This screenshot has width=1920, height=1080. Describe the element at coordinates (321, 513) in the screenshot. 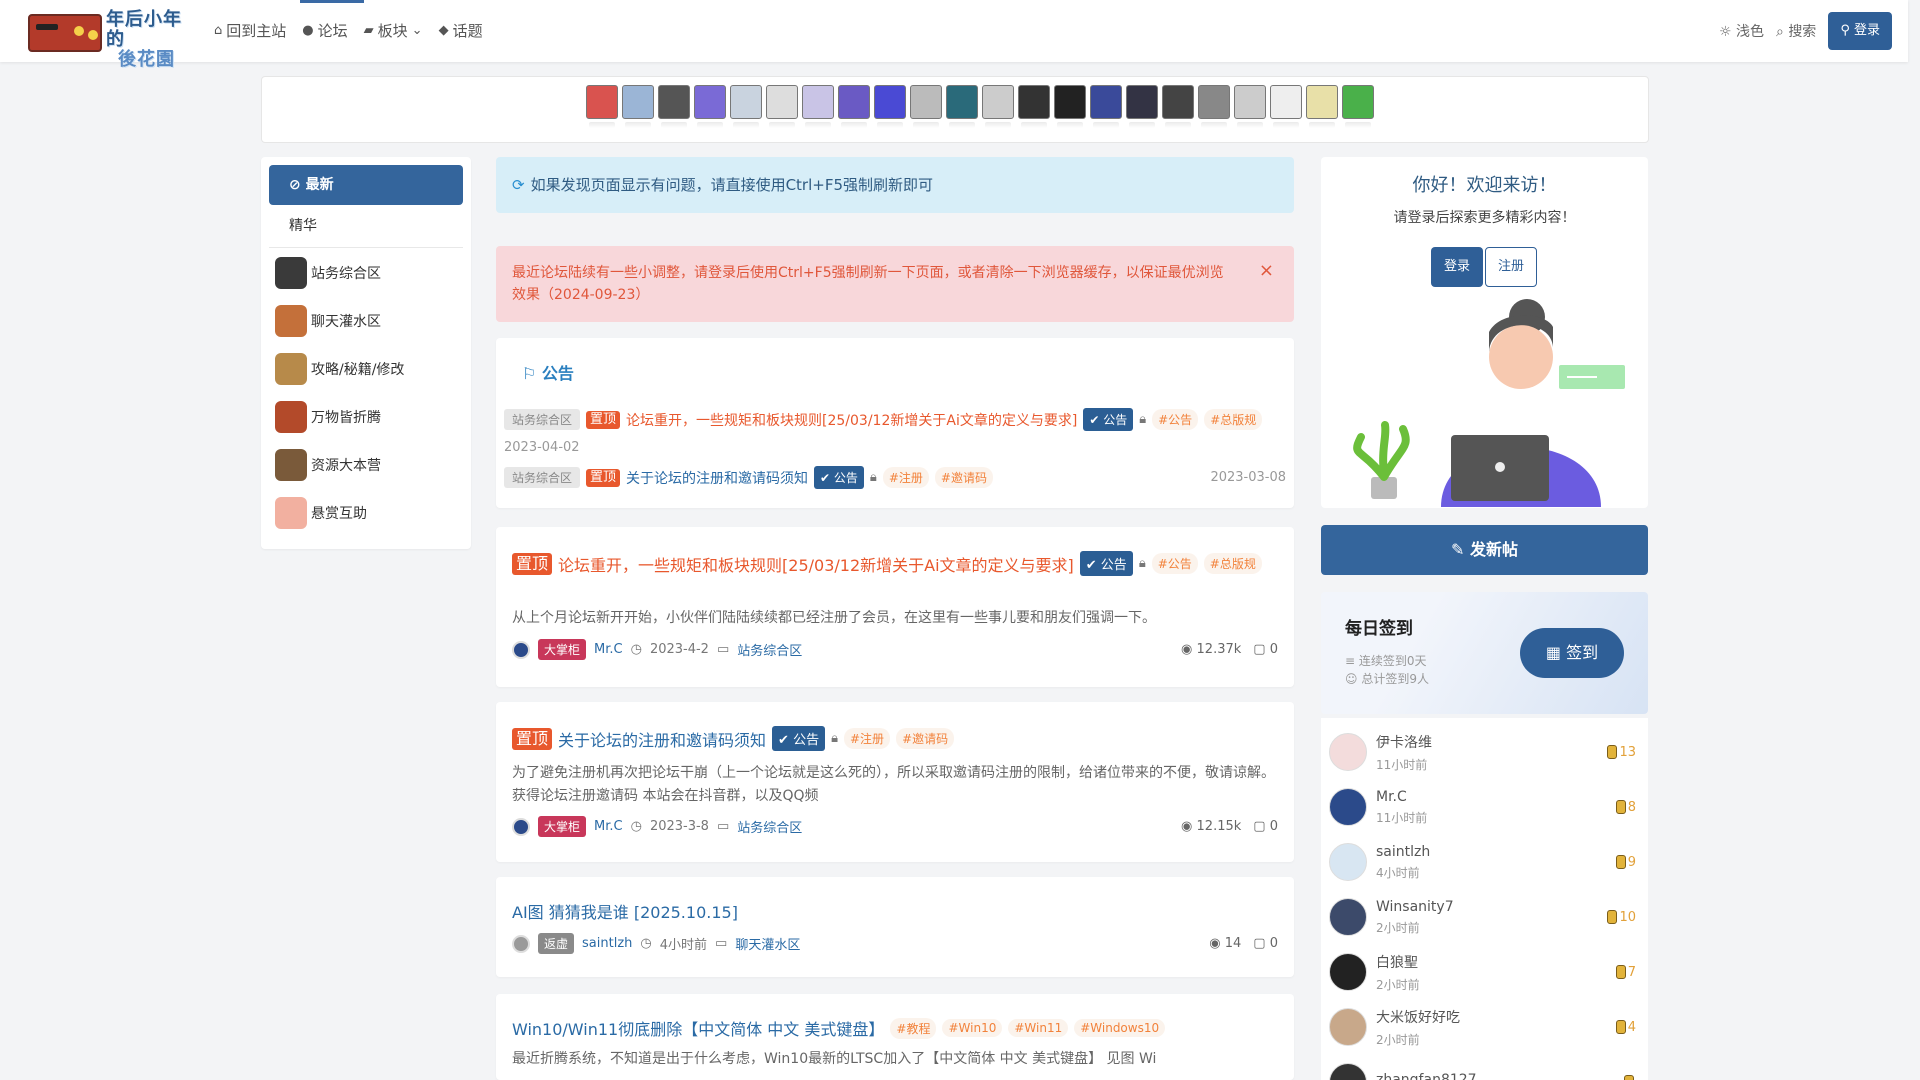

I see `sidebar-item-bounty: 悬赏互助` at that location.